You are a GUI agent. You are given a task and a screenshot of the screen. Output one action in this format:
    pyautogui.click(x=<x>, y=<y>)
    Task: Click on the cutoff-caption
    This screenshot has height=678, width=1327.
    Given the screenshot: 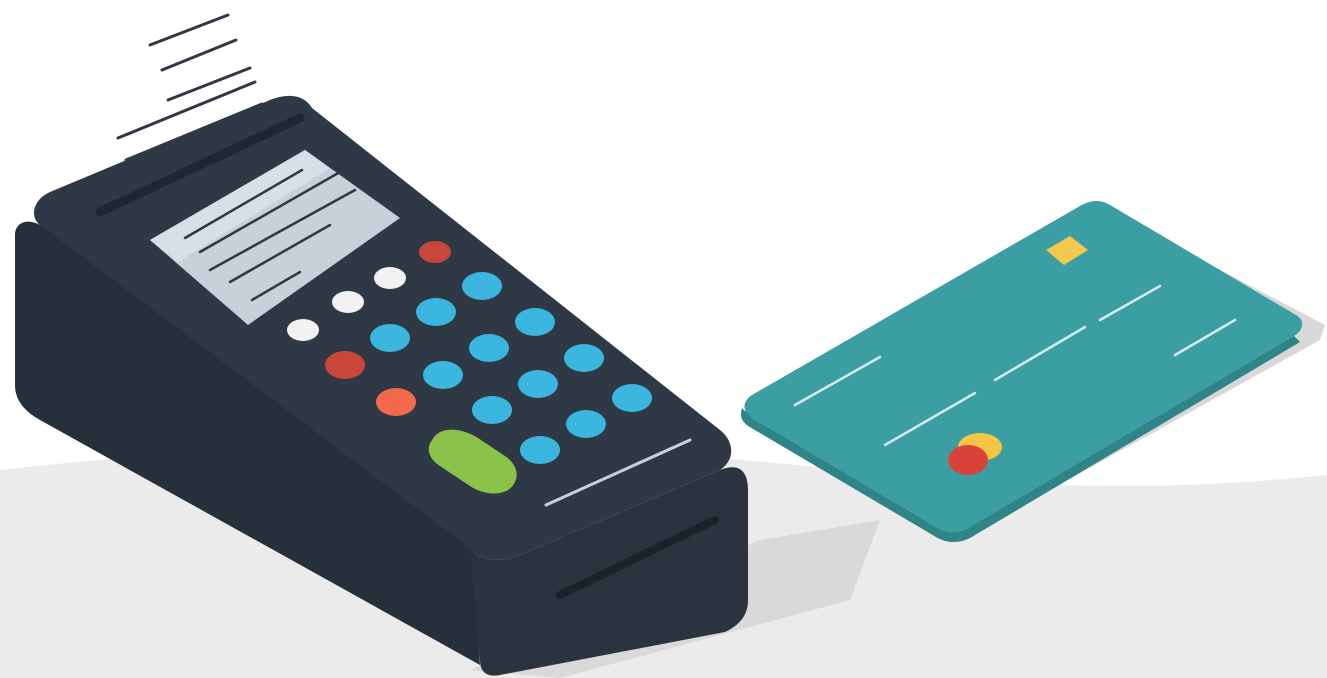 What is the action you would take?
    pyautogui.click(x=700, y=665)
    